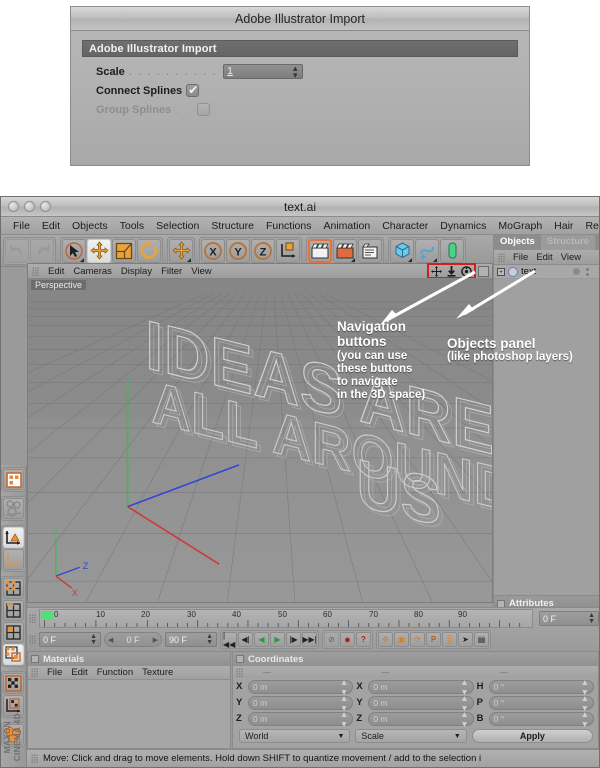 This screenshot has width=600, height=768. I want to click on coord-size-z-field: 0 m ▲ ▼, so click(421, 719).